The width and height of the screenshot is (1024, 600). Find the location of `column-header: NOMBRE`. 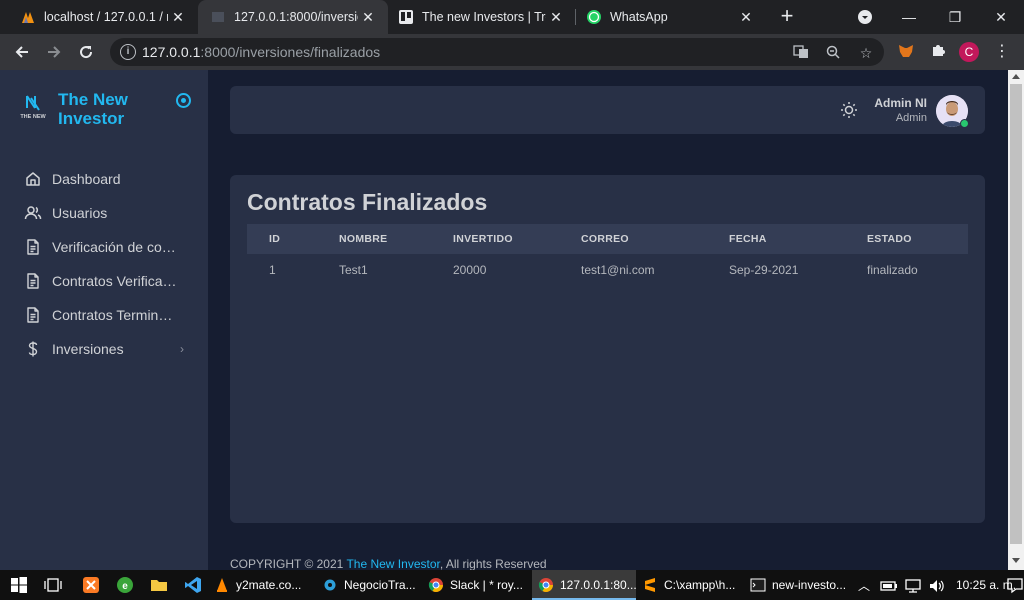

column-header: NOMBRE is located at coordinates (396, 239).